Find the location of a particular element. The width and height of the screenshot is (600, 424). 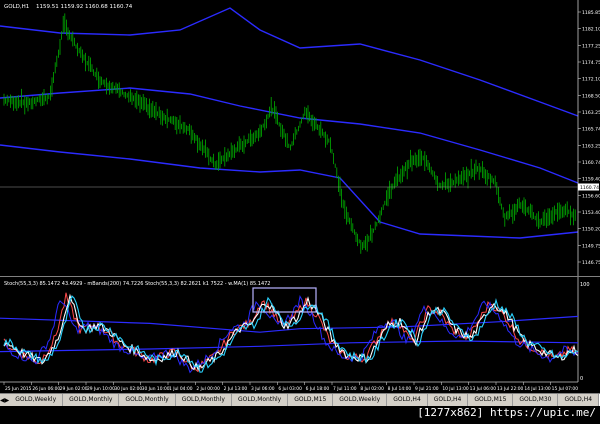

time-label: 1 Jul 04:00 is located at coordinates (181, 389).